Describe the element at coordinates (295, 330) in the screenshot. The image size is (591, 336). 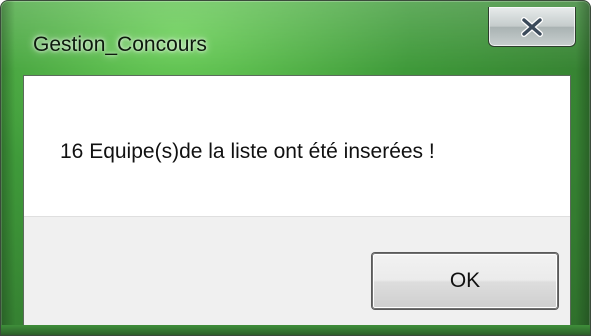
I see `window-bottom-border` at that location.